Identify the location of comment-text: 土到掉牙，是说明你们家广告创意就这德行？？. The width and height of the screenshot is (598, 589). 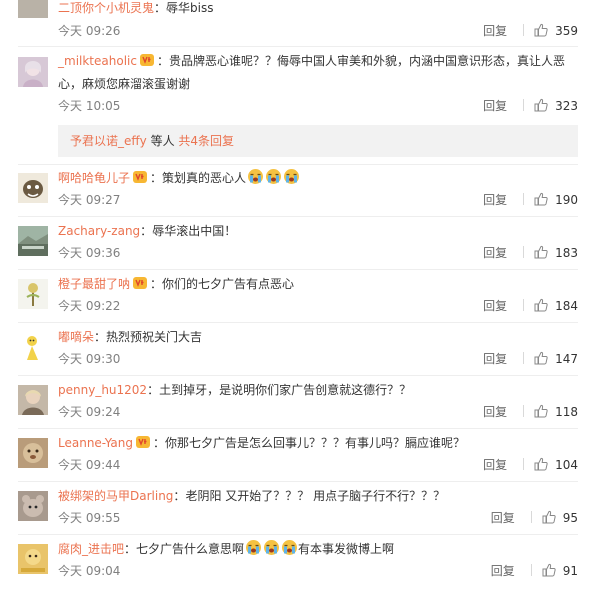
(285, 390).